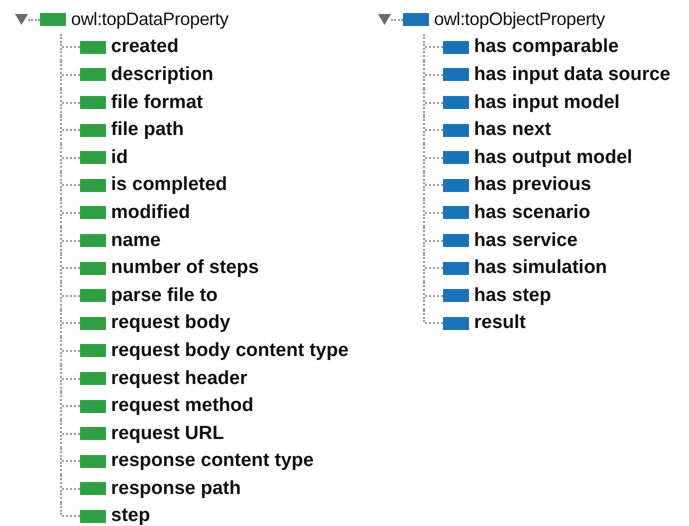  What do you see at coordinates (519, 19) in the screenshot?
I see `tree-node-label: owl:topObjectProperty` at bounding box center [519, 19].